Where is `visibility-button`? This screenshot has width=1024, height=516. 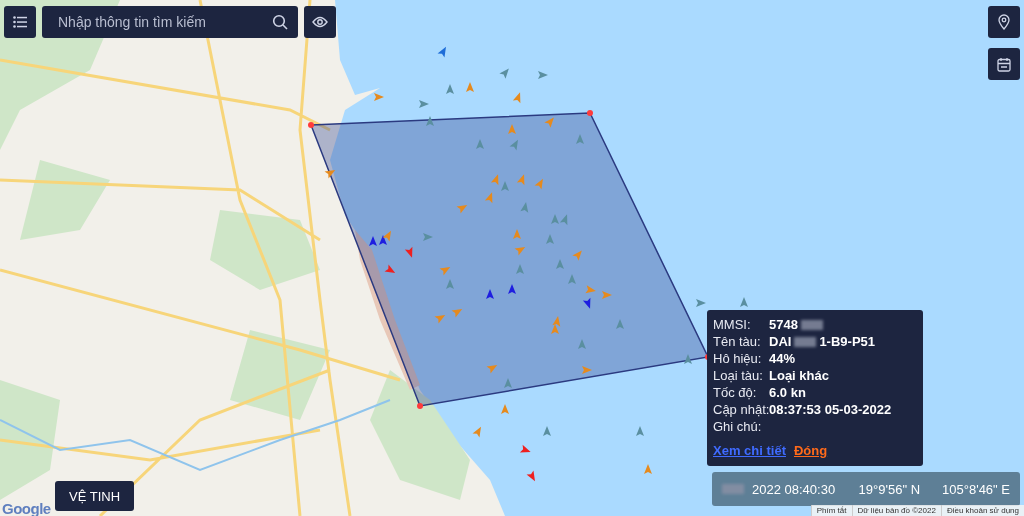 visibility-button is located at coordinates (320, 22).